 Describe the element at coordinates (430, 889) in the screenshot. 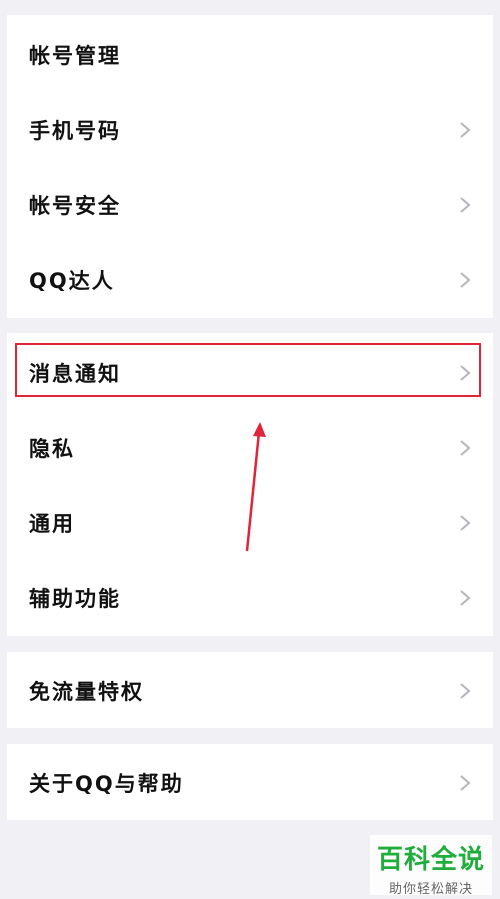

I see `watermark-subtitle: 助你轻松解决` at that location.